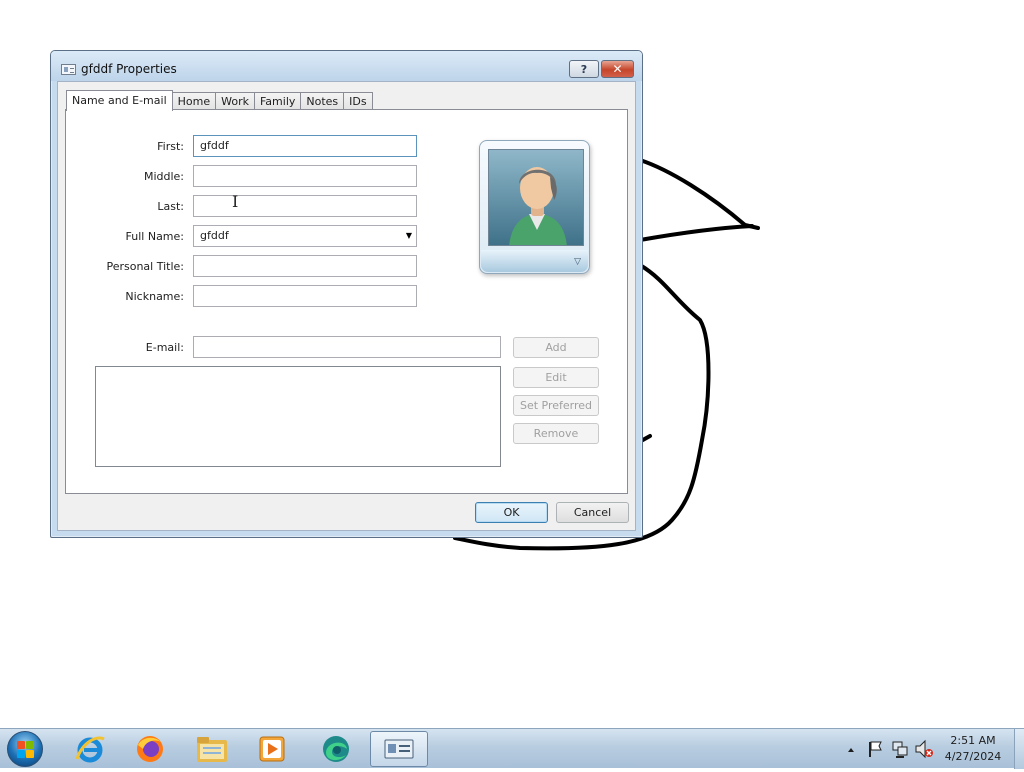 The image size is (1024, 772). What do you see at coordinates (145, 266) in the screenshot?
I see `personal-title-label: Personal Title:` at bounding box center [145, 266].